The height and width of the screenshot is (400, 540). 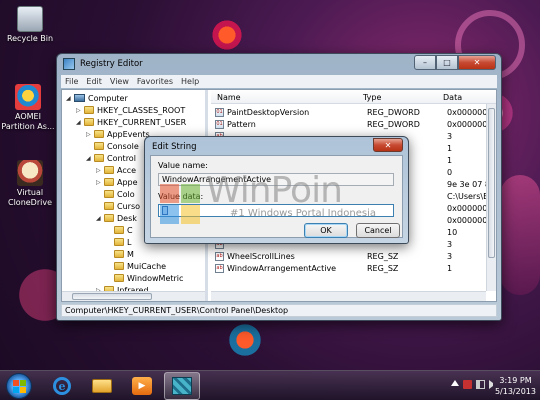 What do you see at coordinates (467, 384) in the screenshot?
I see `action-center-flag-icon` at bounding box center [467, 384].